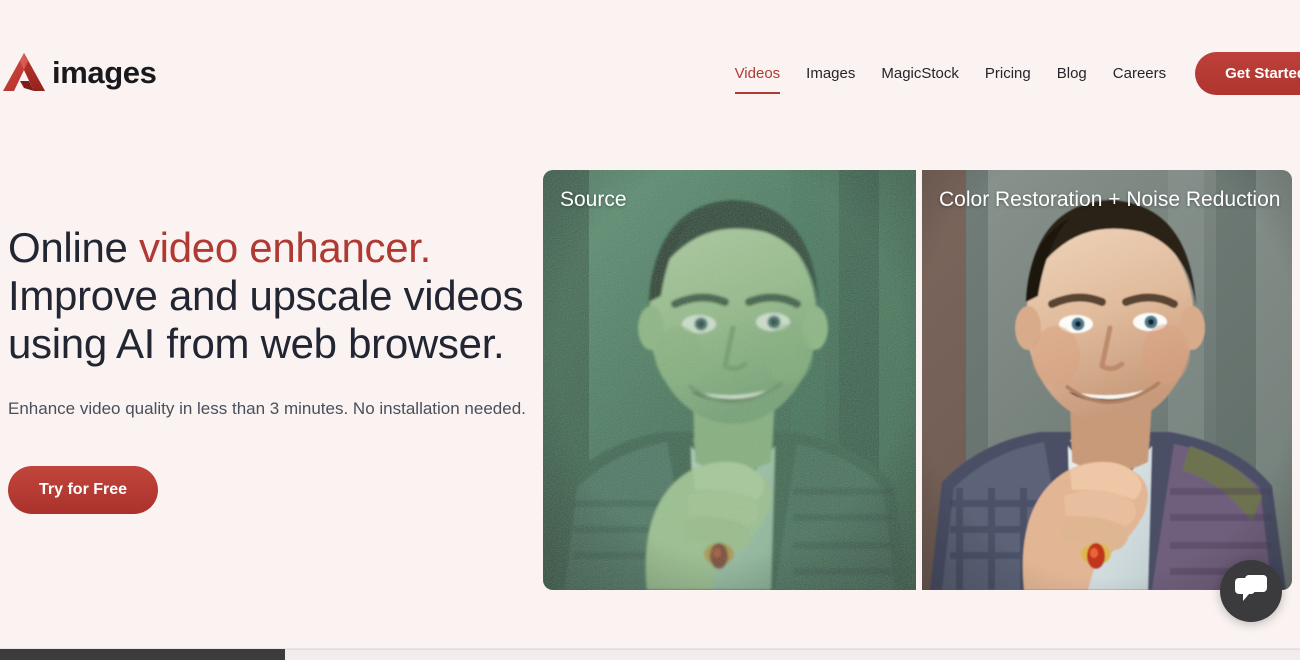 This screenshot has height=660, width=1300. What do you see at coordinates (650, 654) in the screenshot?
I see `horizontal-scrollbar-track` at bounding box center [650, 654].